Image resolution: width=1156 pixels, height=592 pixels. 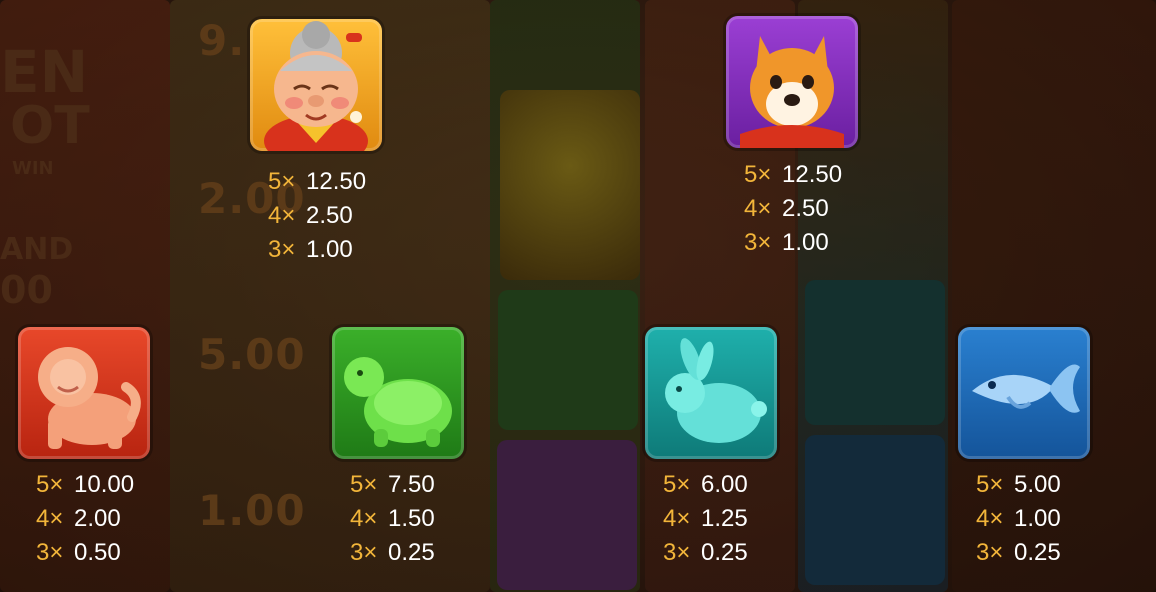 I want to click on payout-row-5: 5× 10.00, so click(x=85, y=485).